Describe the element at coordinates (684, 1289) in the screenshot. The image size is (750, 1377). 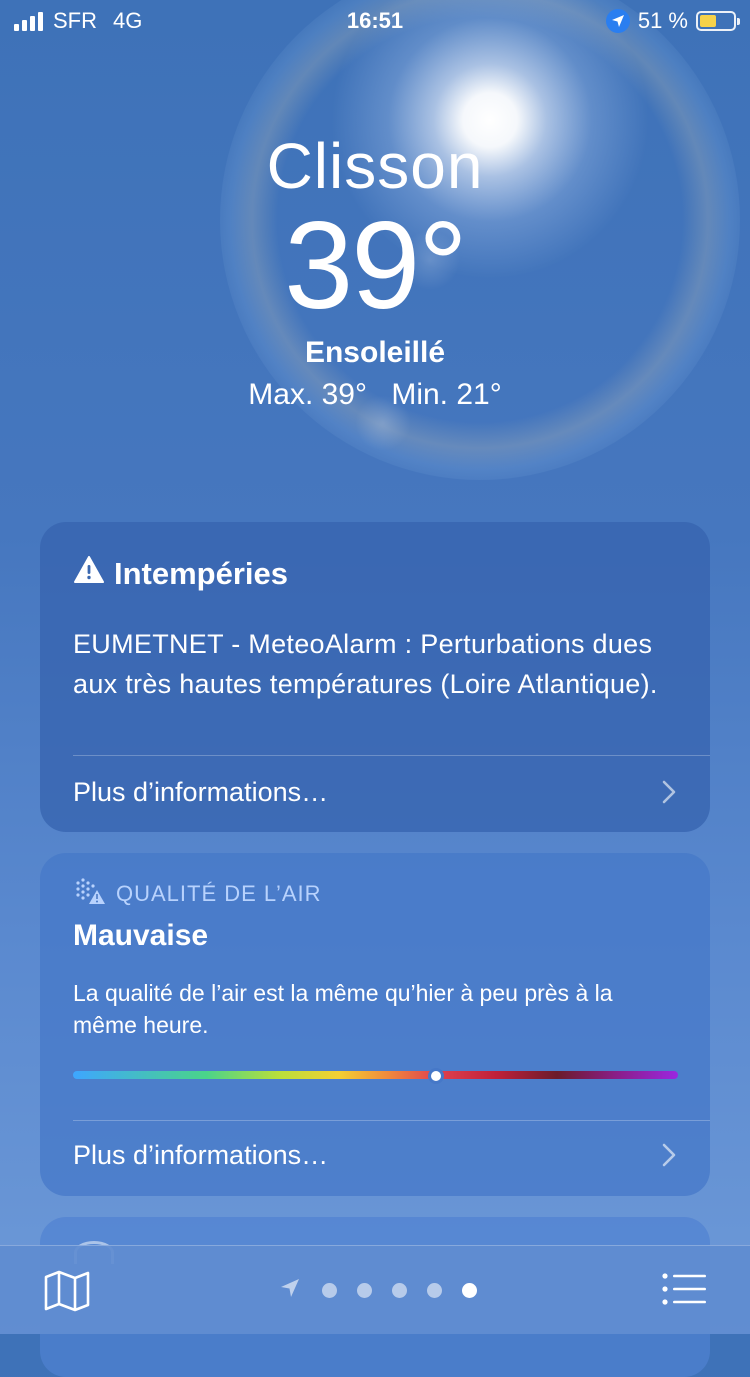
I see `list-icon` at that location.